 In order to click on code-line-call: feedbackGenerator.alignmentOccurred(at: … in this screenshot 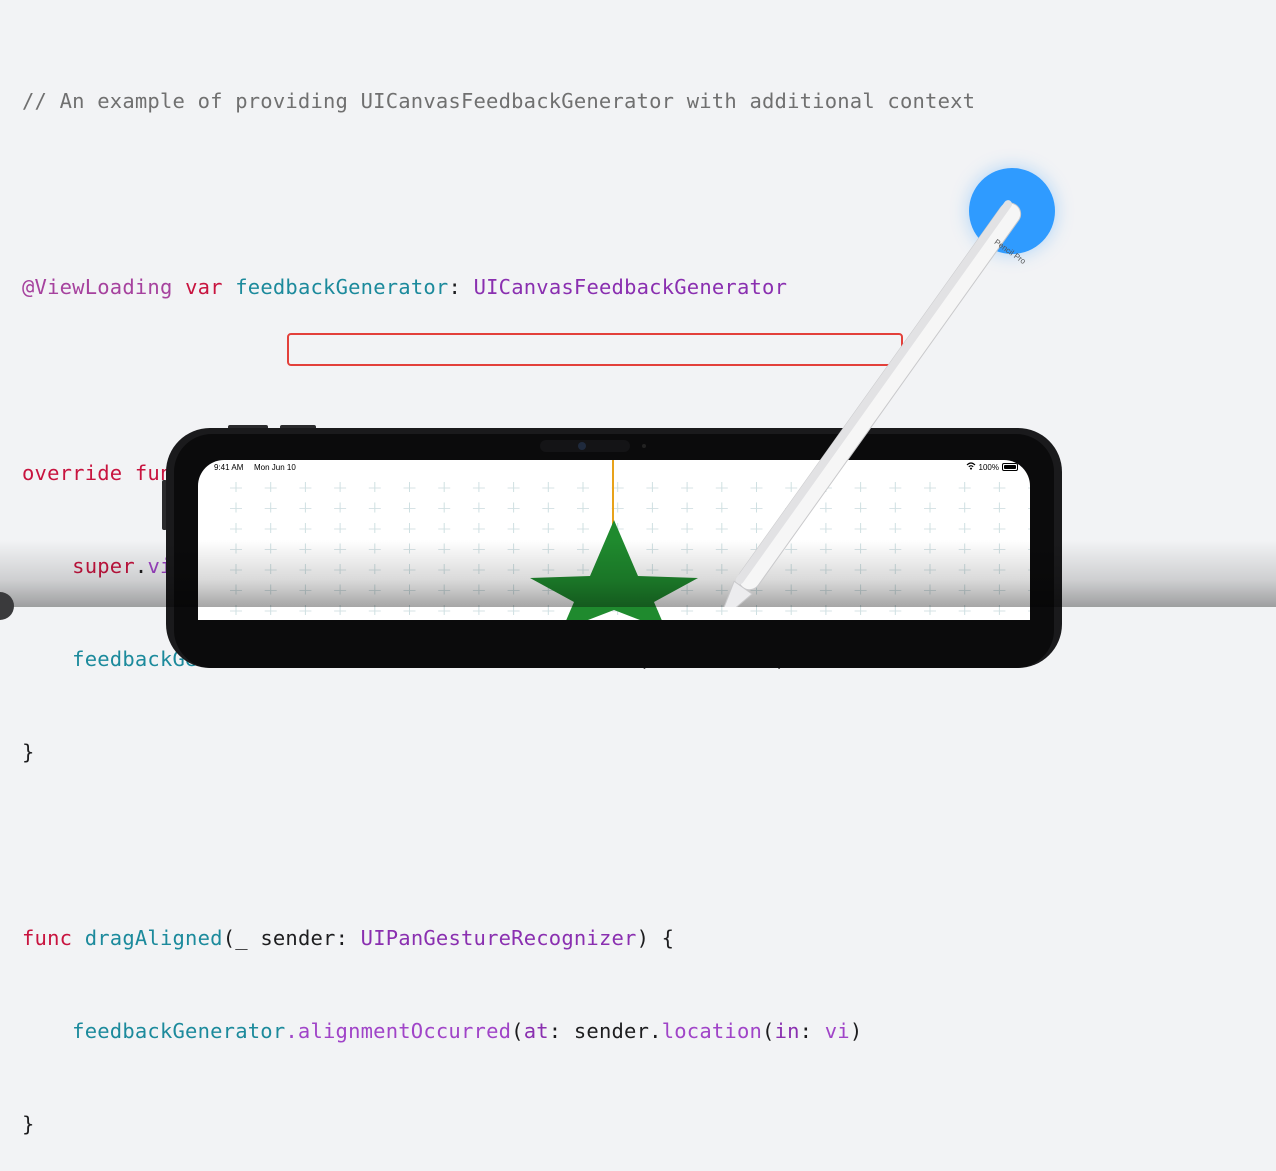, I will do `click(467, 1031)`.